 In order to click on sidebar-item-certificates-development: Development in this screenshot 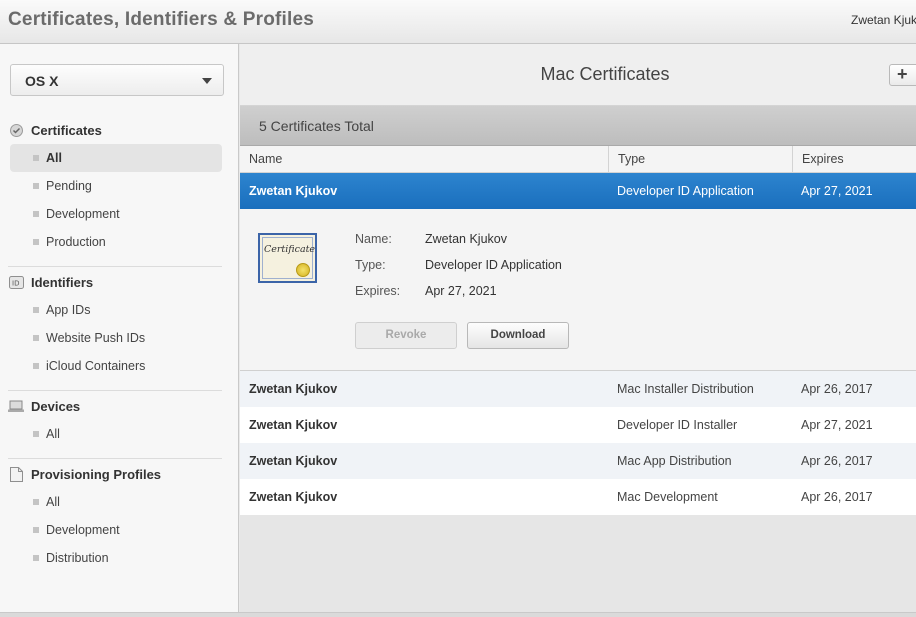, I will do `click(116, 214)`.